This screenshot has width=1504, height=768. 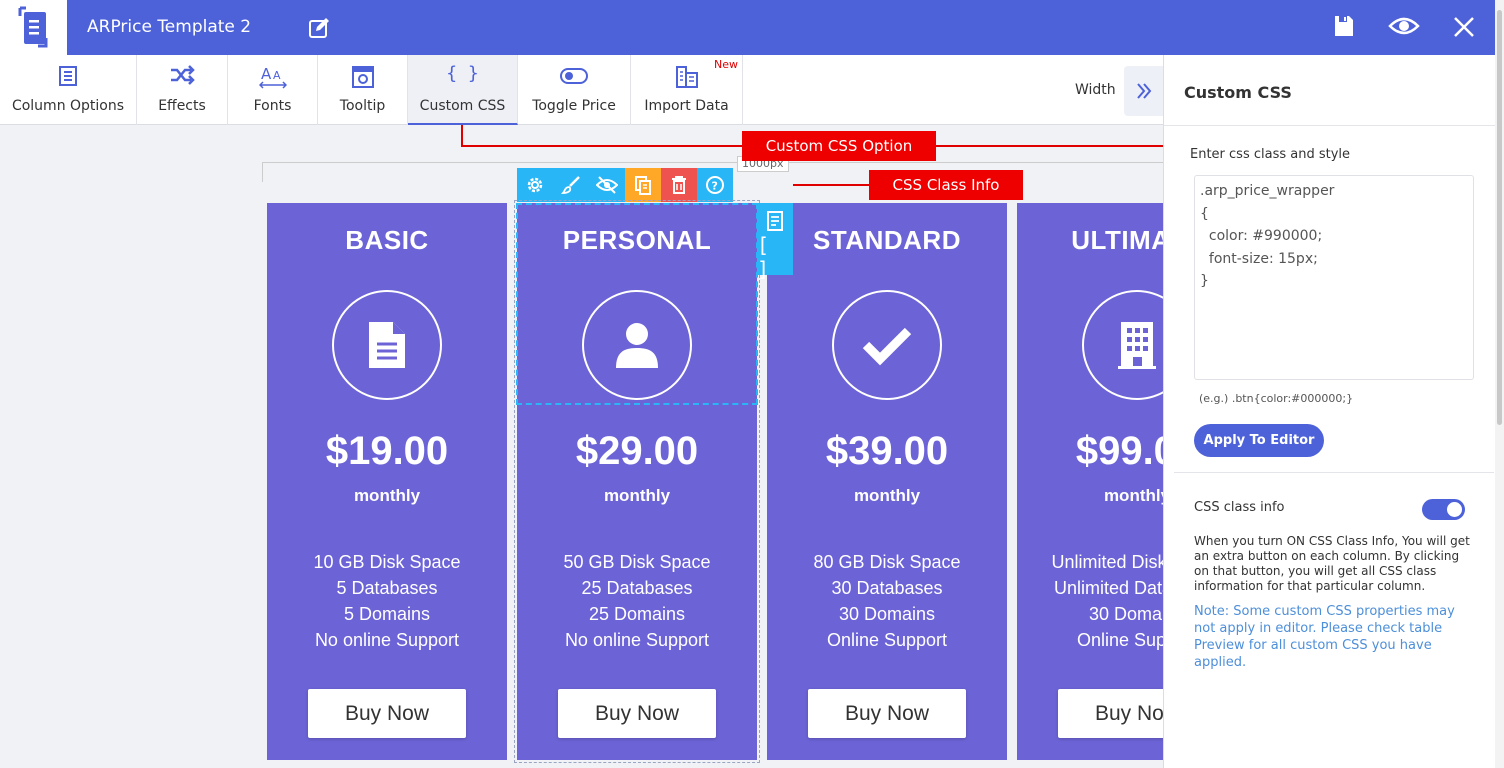 I want to click on column-side-actions: [ ], so click(x=775, y=242).